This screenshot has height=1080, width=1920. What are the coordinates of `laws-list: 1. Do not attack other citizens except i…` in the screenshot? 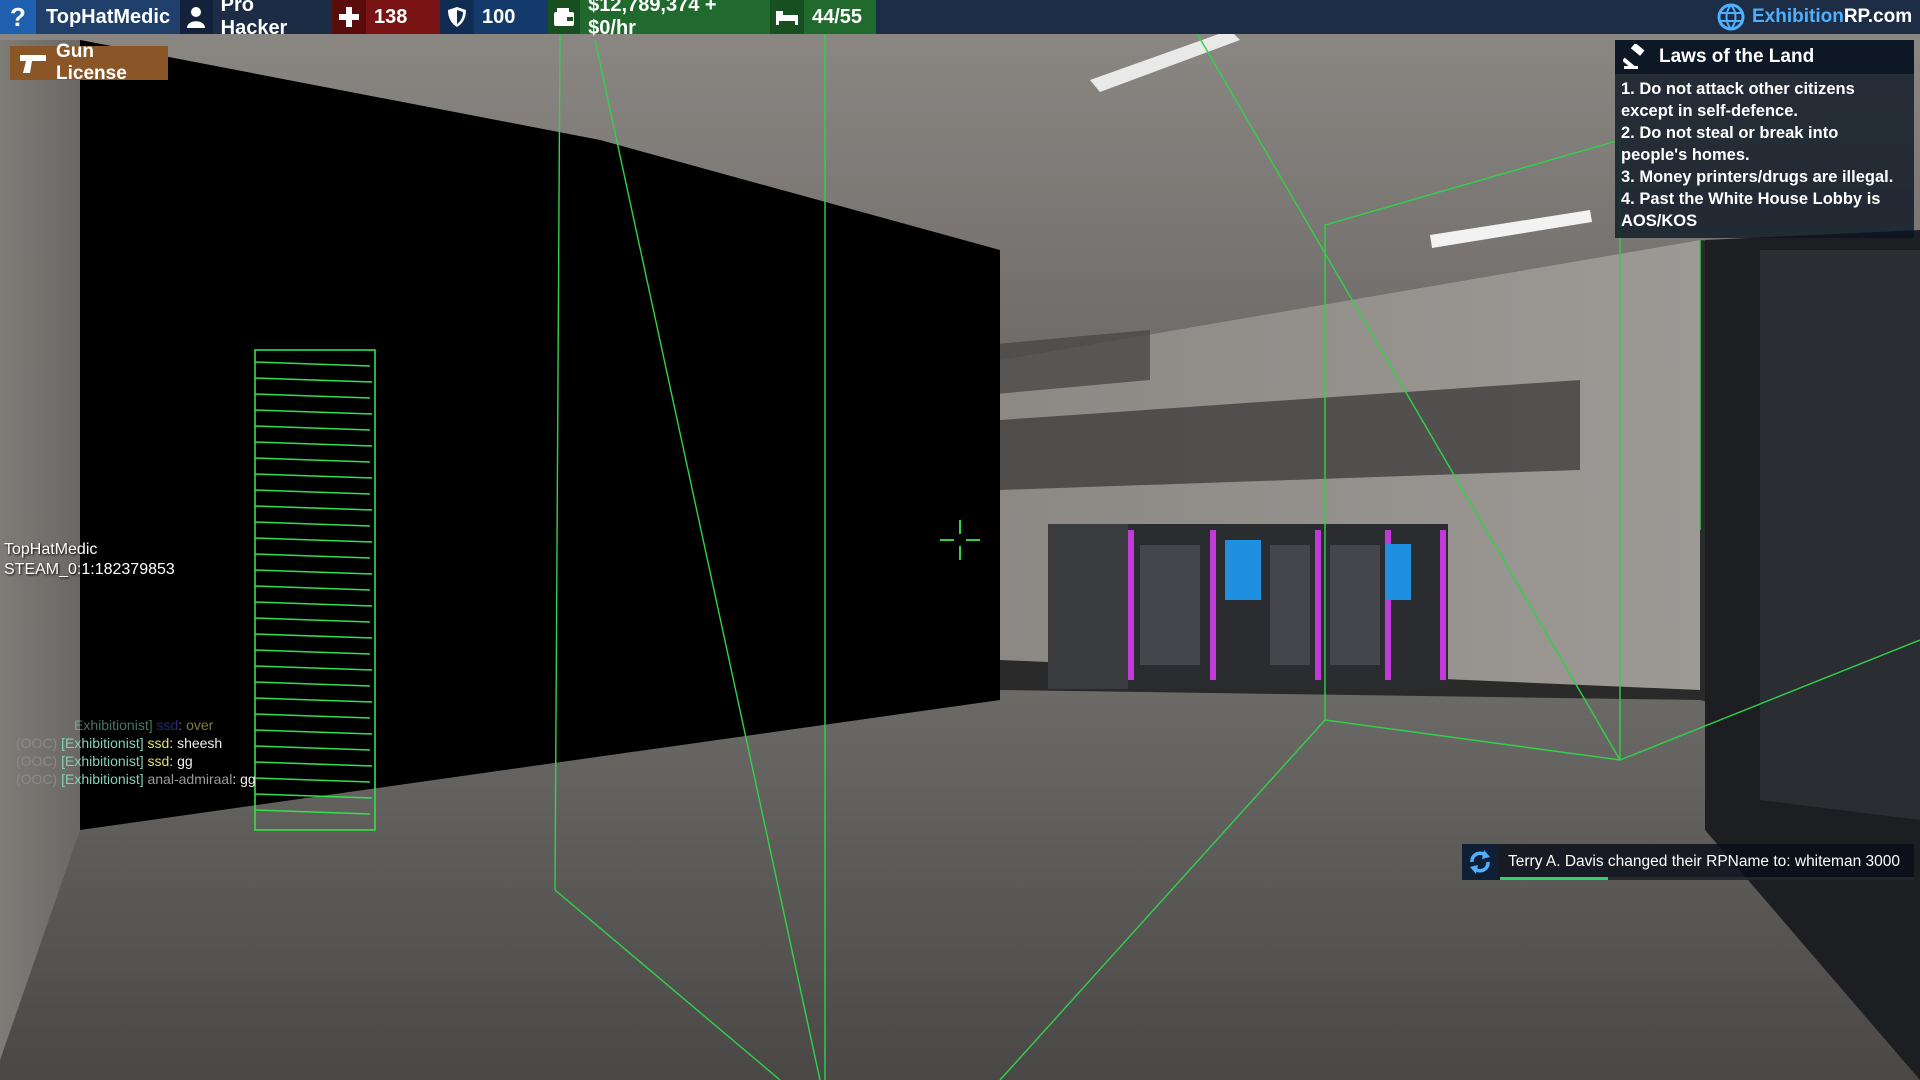 It's located at (1764, 155).